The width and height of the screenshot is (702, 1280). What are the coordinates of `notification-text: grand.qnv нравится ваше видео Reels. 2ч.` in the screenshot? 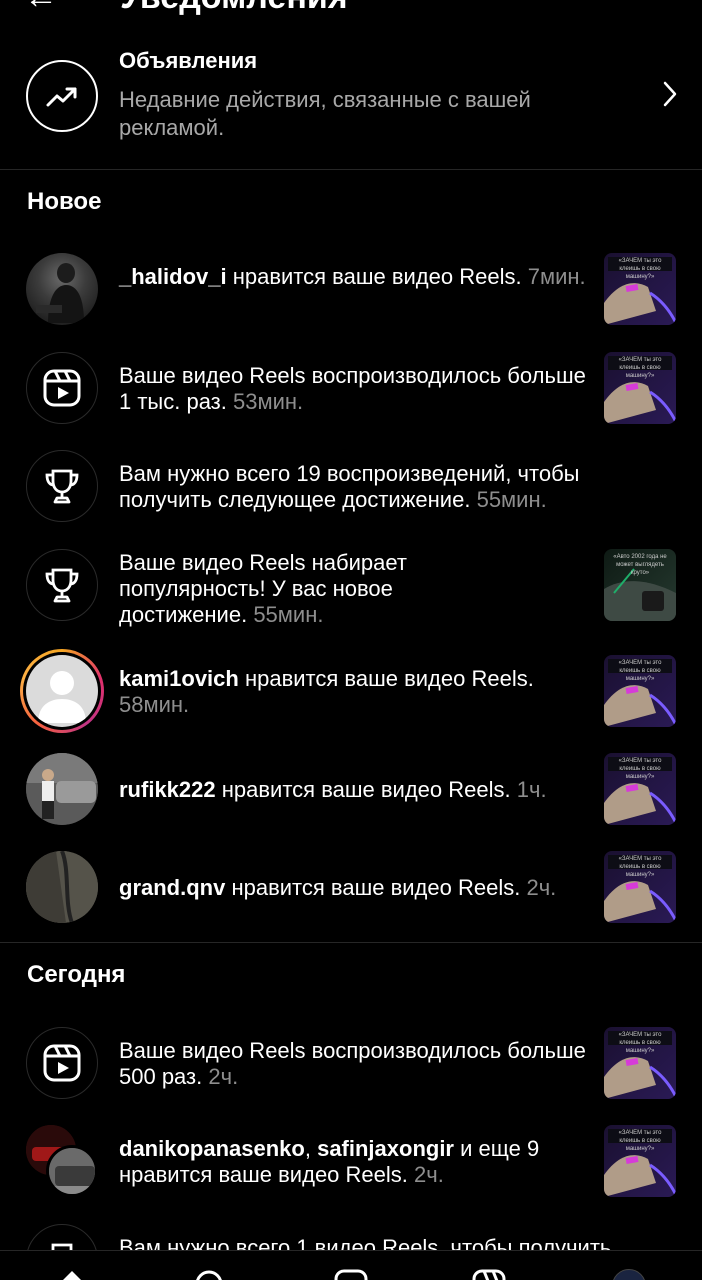 It's located at (369, 888).